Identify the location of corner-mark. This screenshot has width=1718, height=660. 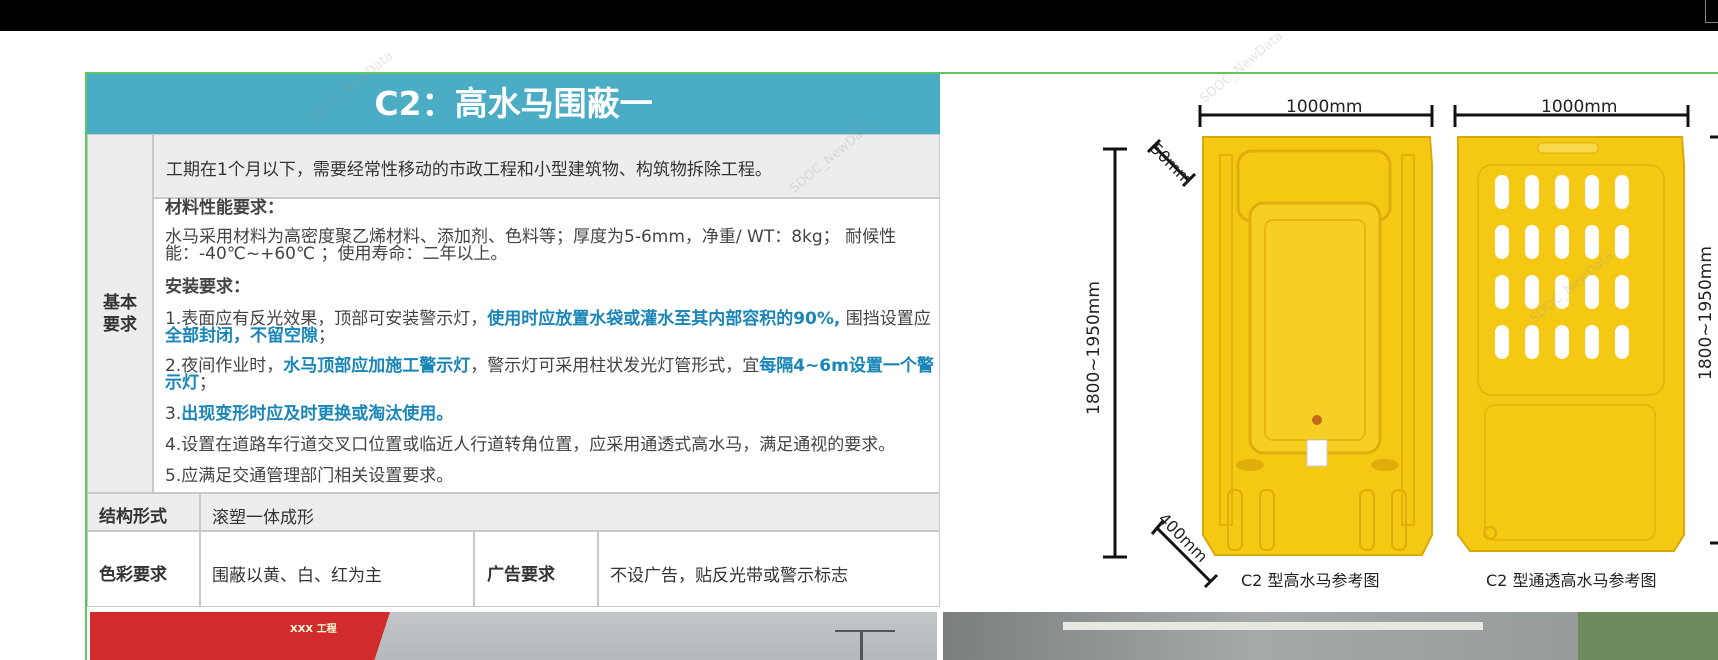
(1711, 11).